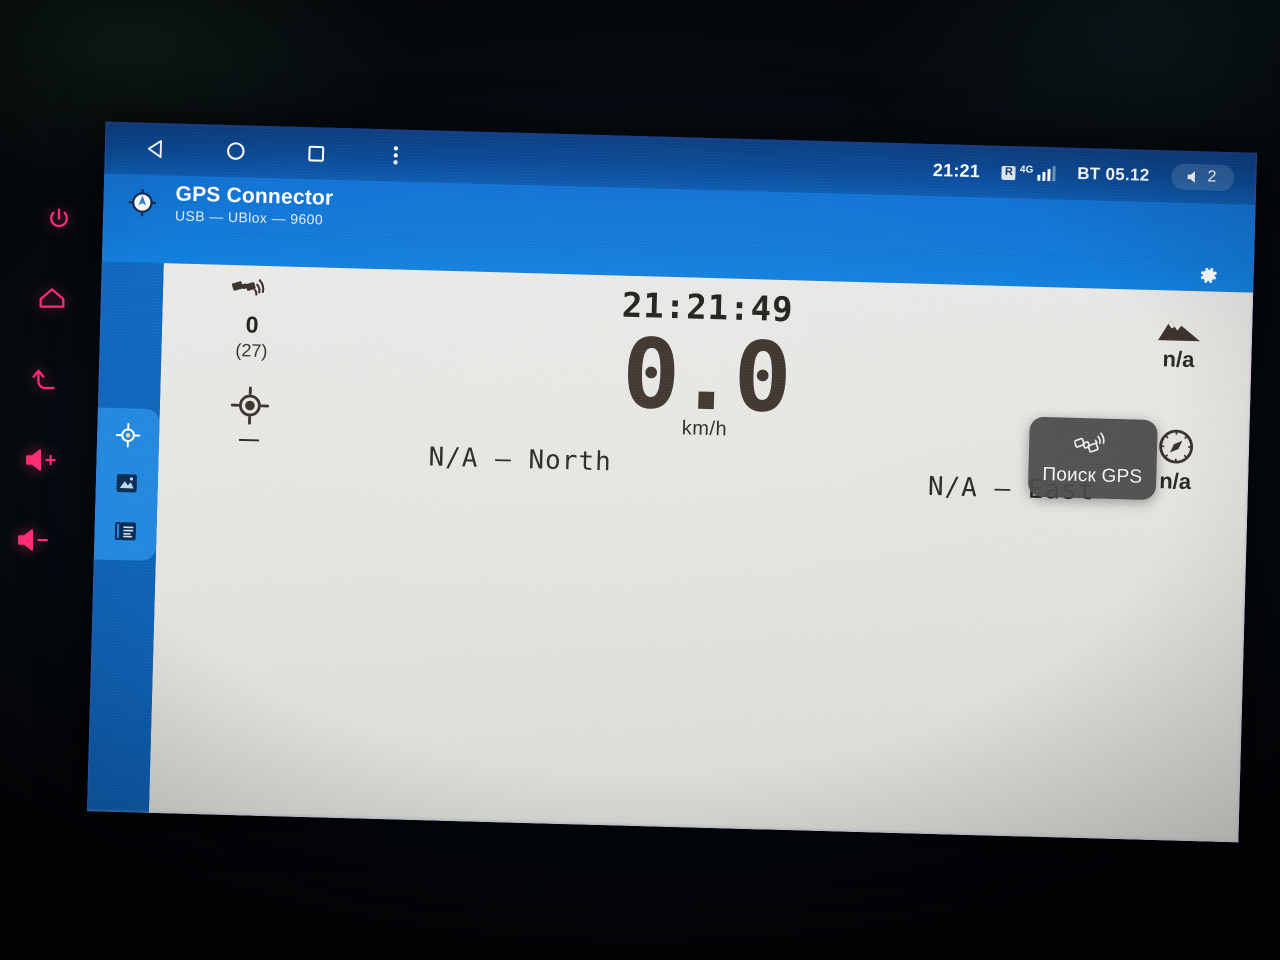  I want to click on app-title-group: GPS Connector USB — UBlox — 9600, so click(254, 205).